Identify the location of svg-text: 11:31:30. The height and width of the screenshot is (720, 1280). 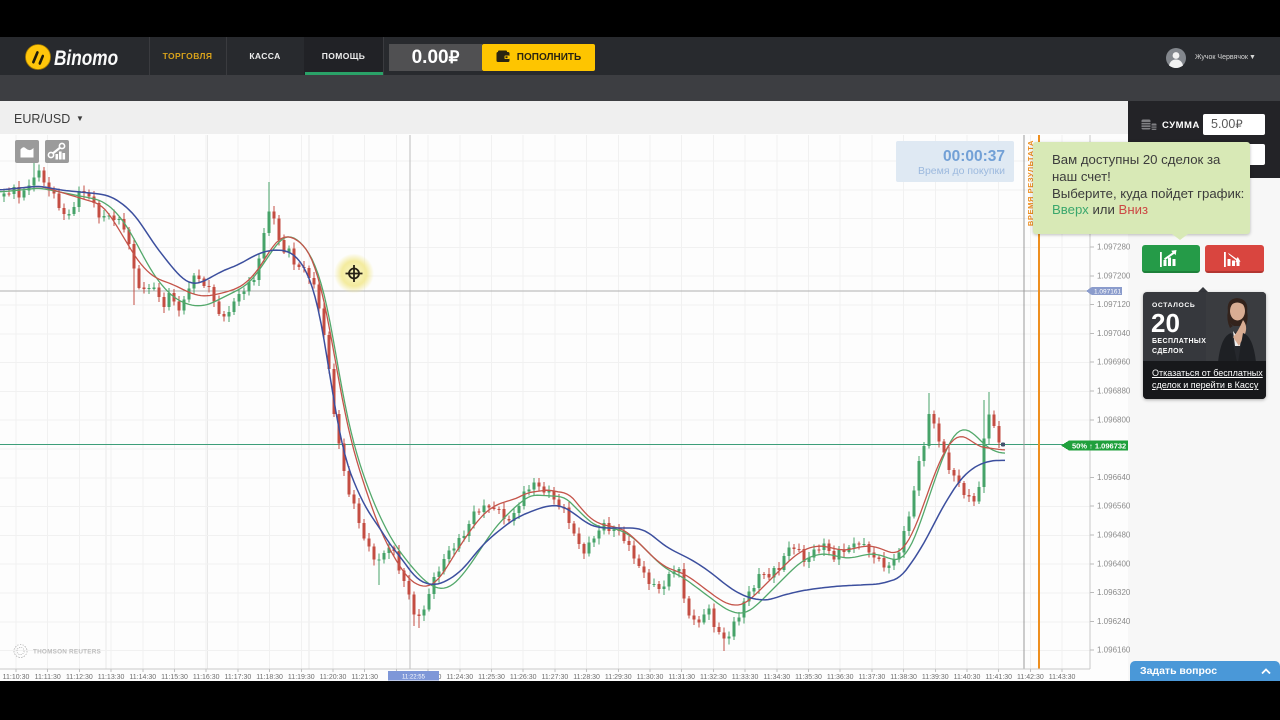
(681, 677).